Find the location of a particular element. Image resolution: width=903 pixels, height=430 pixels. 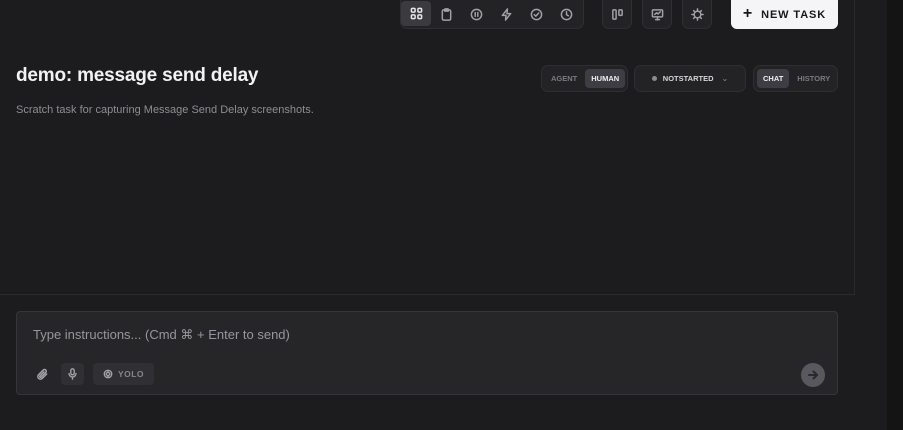

view-history-button is located at coordinates (566, 14).